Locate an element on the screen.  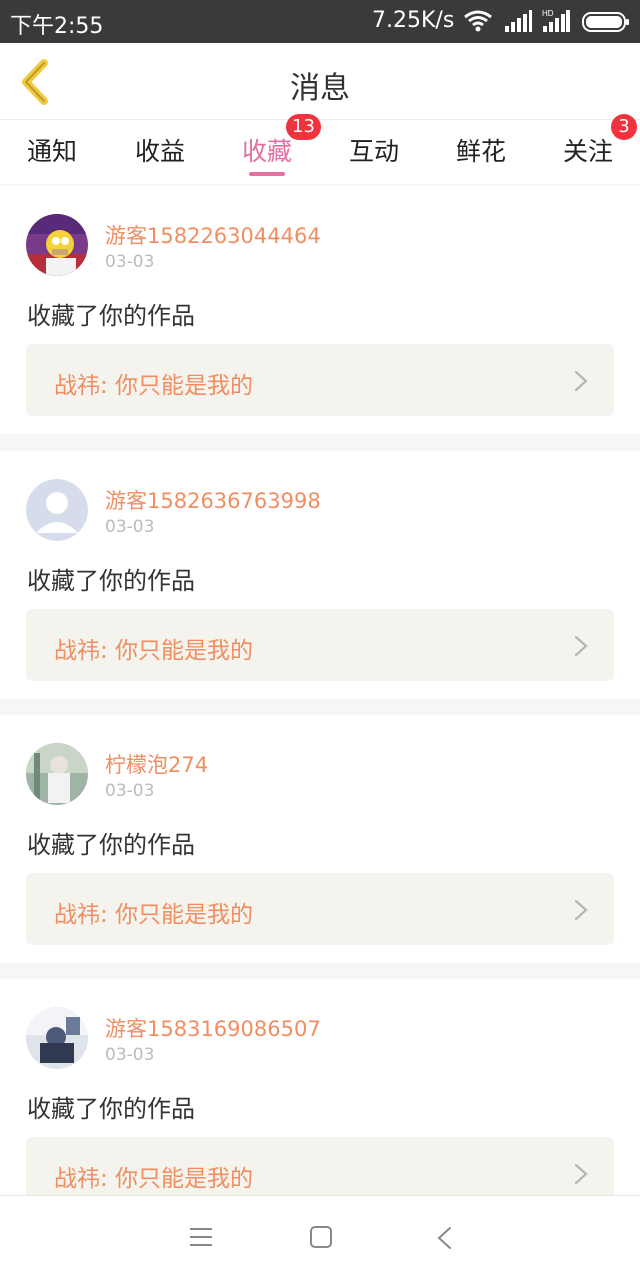
cartoon-avatar-icon is located at coordinates (57, 245).